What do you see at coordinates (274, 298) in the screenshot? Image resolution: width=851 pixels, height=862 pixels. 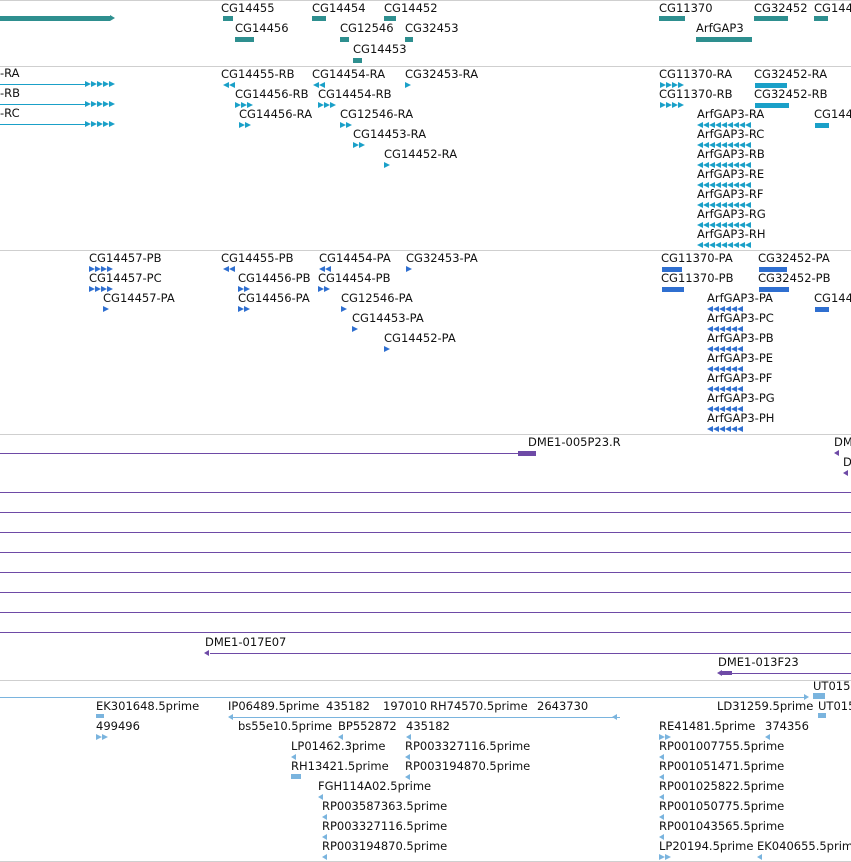 I see `protein-label: CG14456-PA` at bounding box center [274, 298].